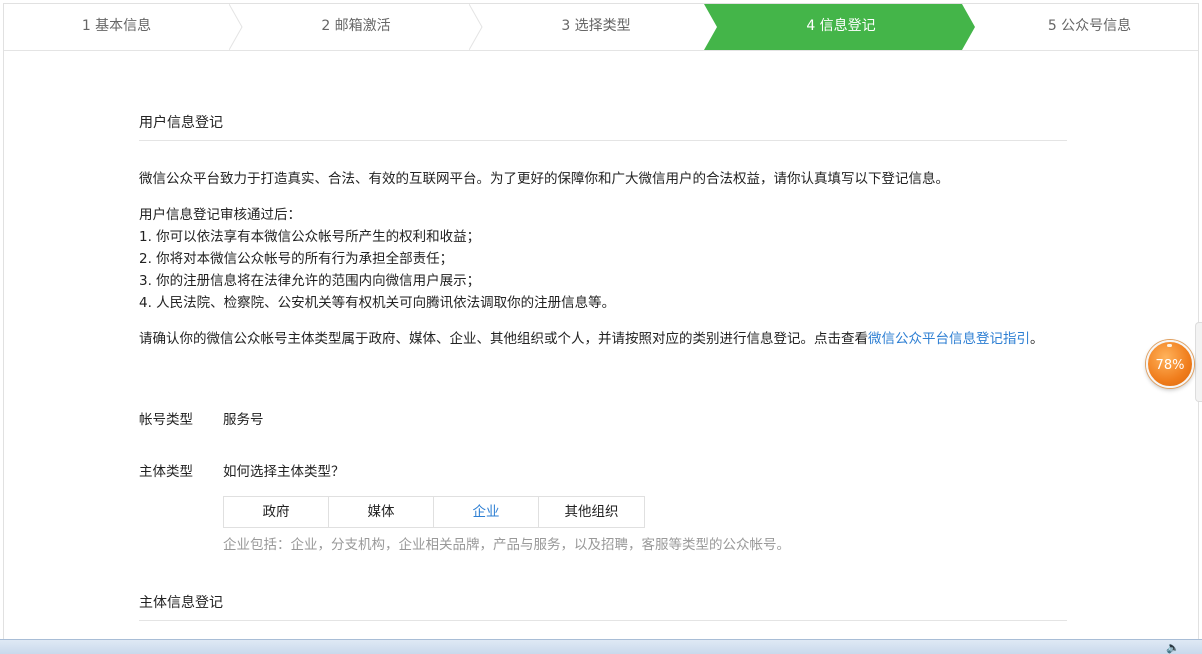  Describe the element at coordinates (1170, 364) in the screenshot. I see `progress-badge: 78%` at that location.